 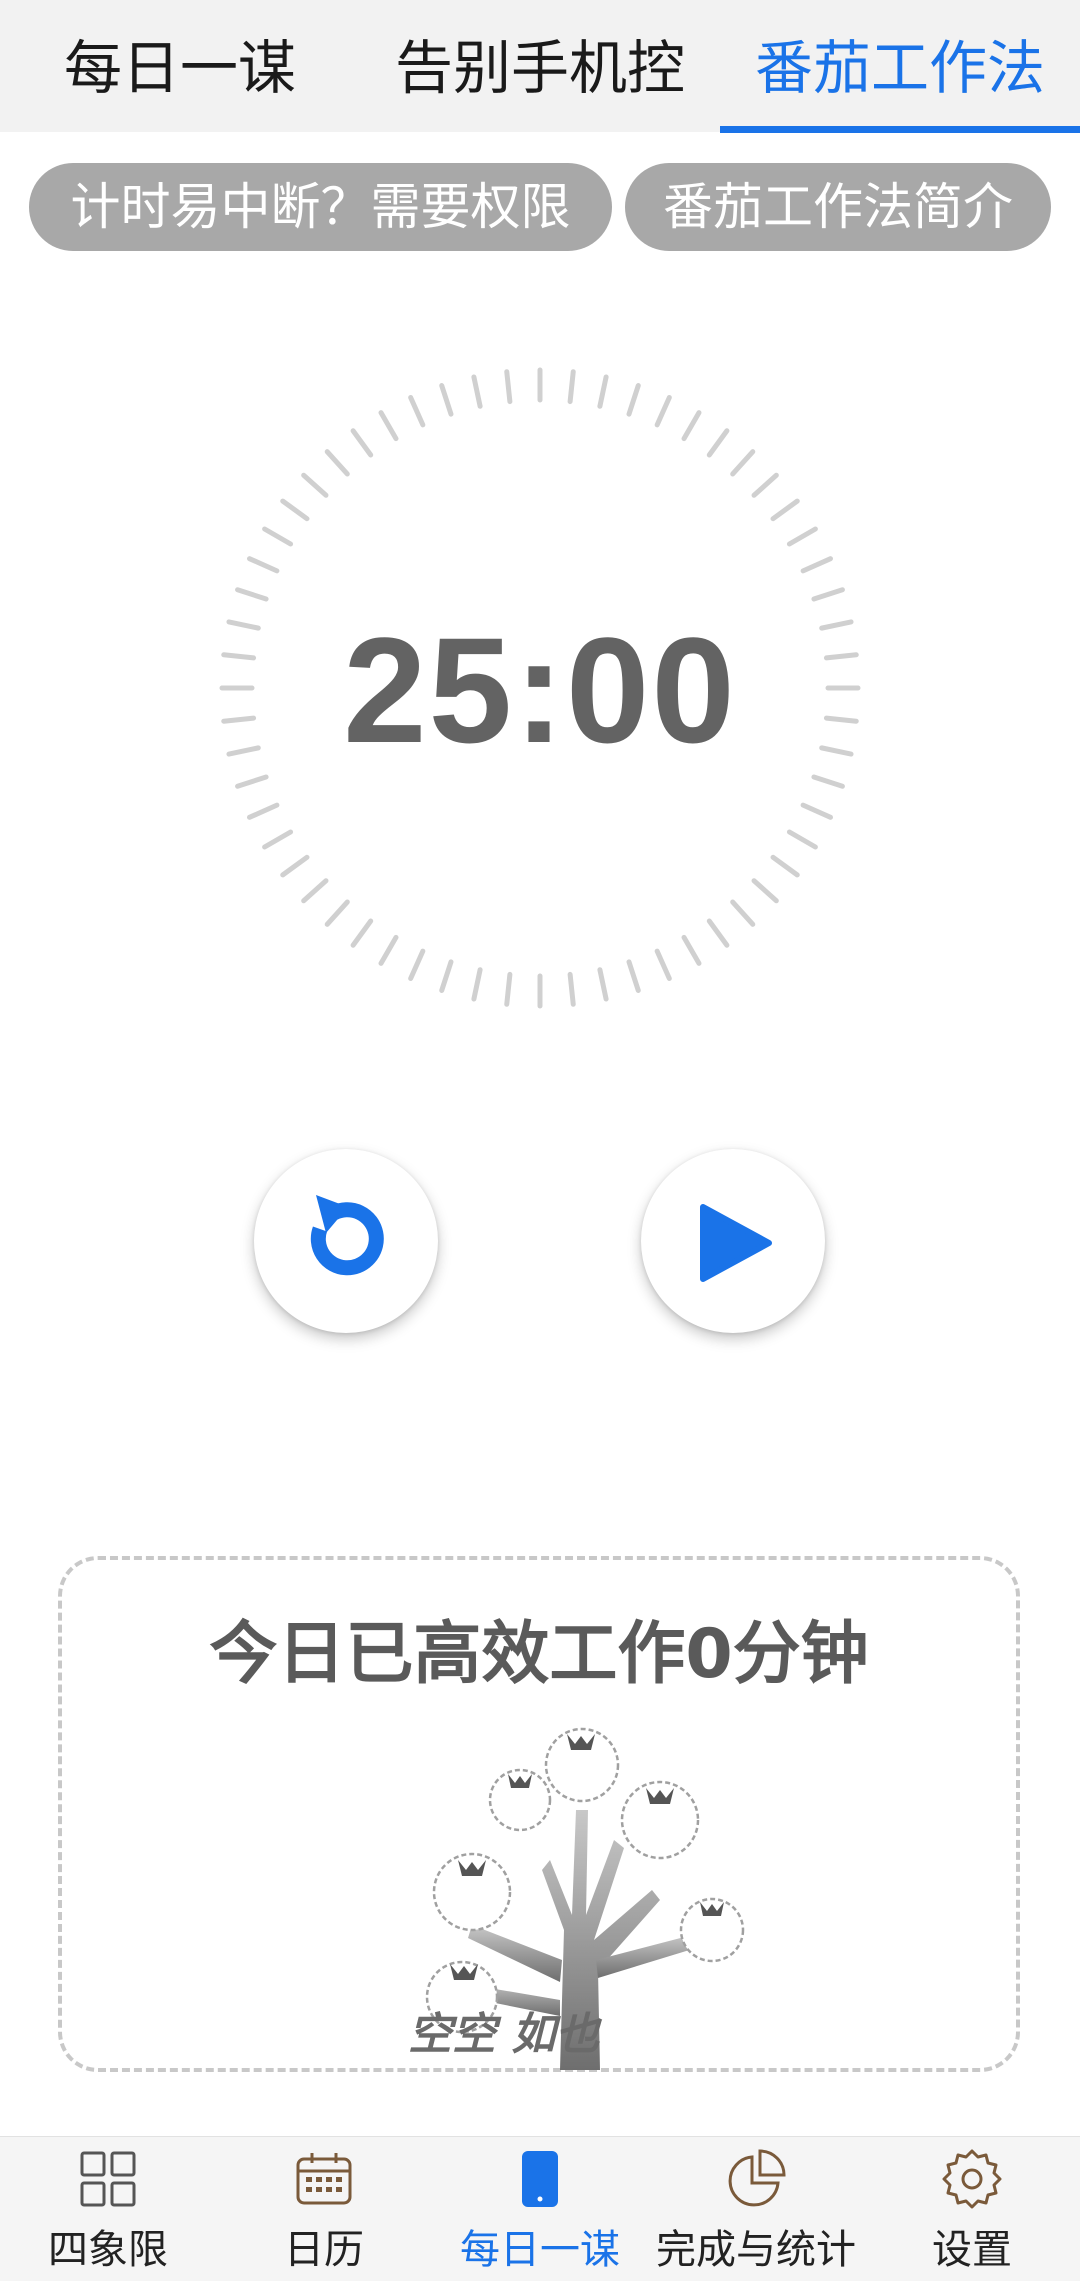 I want to click on play-button, so click(x=733, y=1241).